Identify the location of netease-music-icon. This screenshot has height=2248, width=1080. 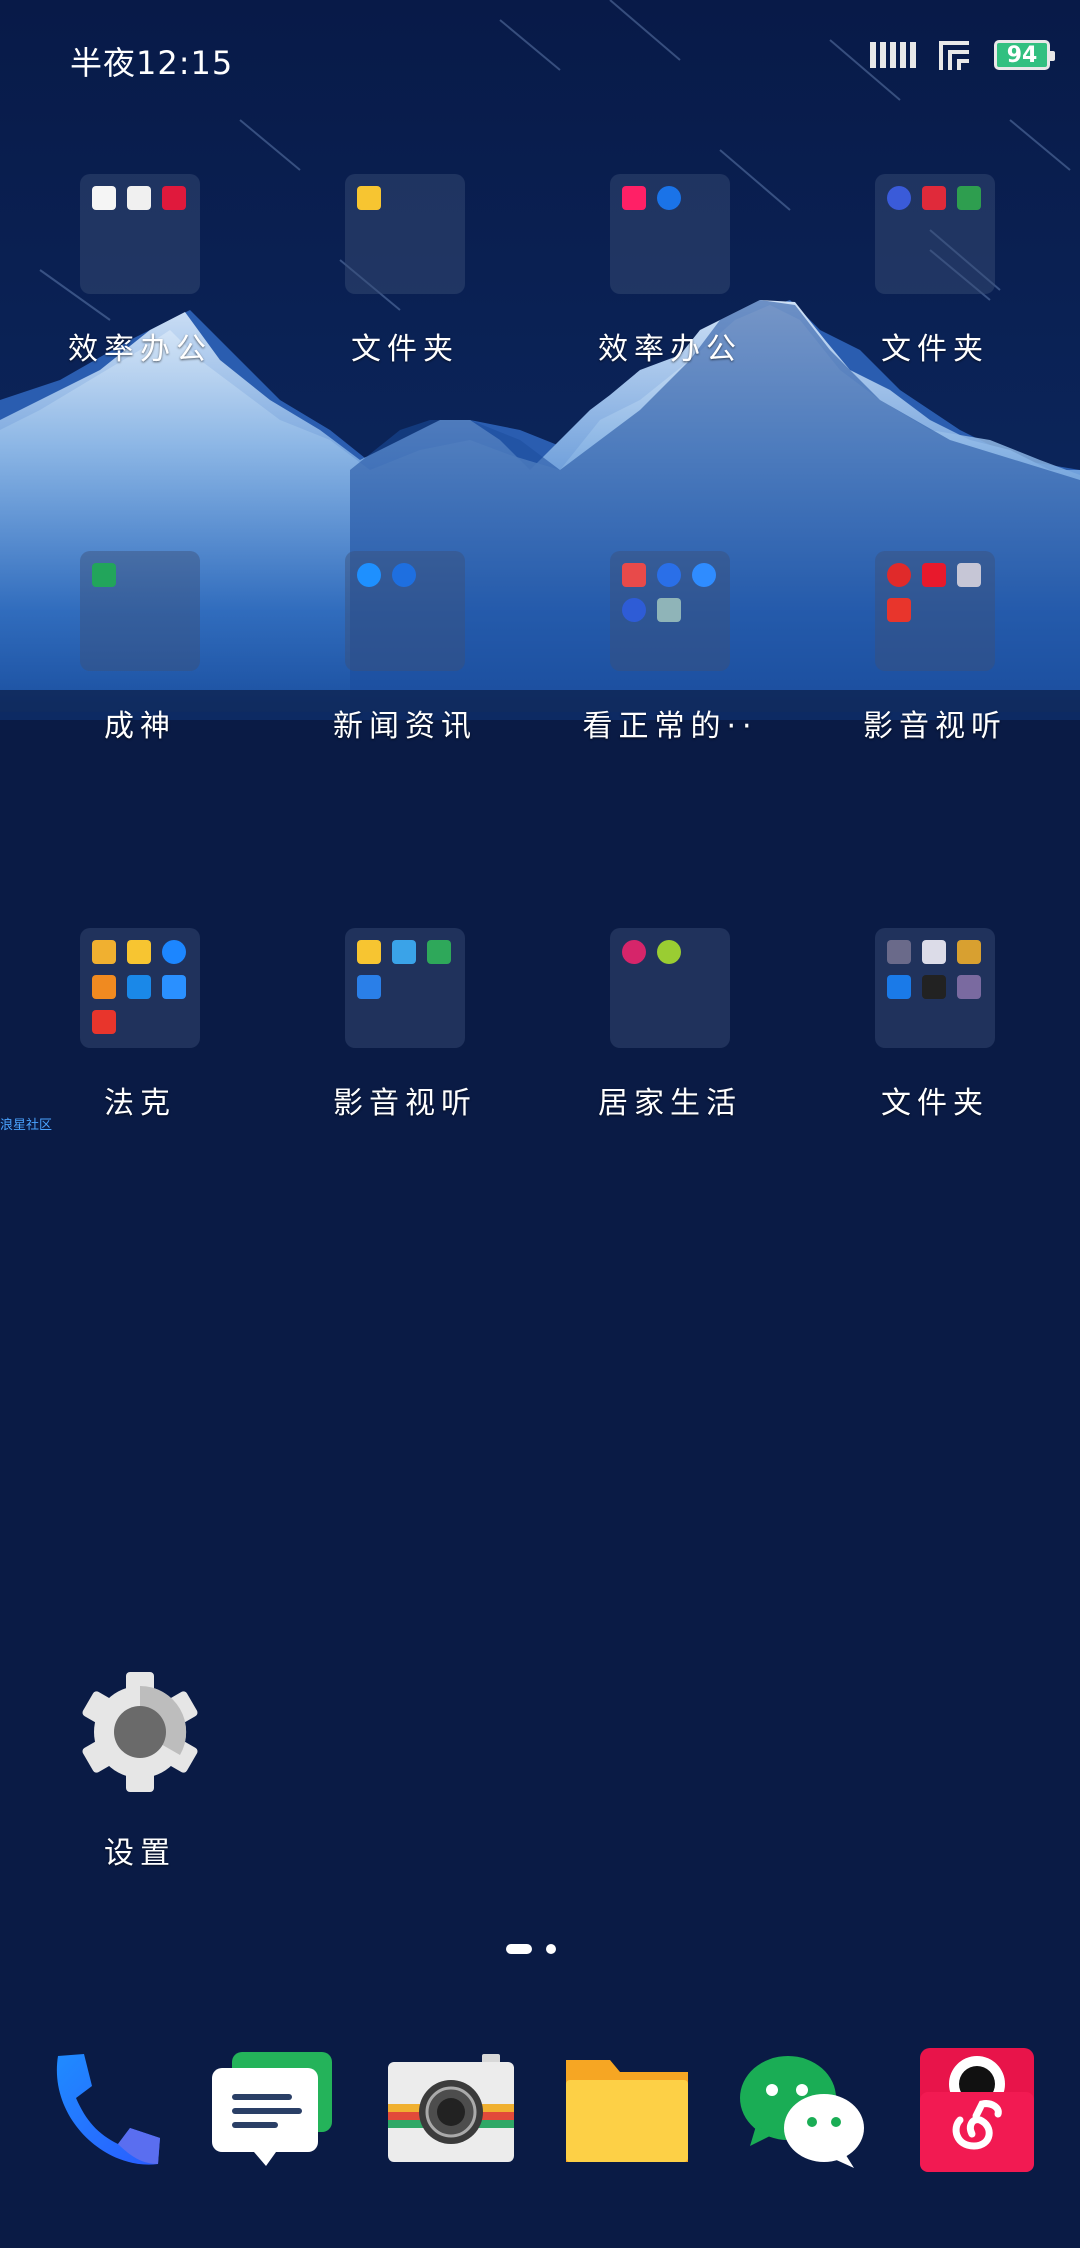
(977, 2111).